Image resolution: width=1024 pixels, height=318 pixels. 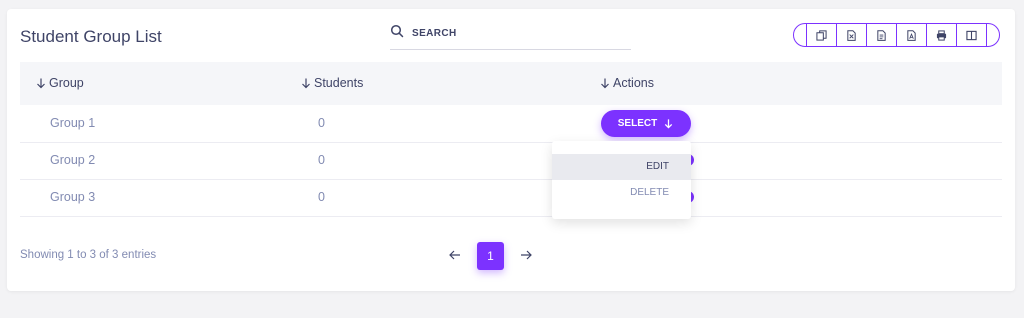 I want to click on search-icon, so click(x=397, y=31).